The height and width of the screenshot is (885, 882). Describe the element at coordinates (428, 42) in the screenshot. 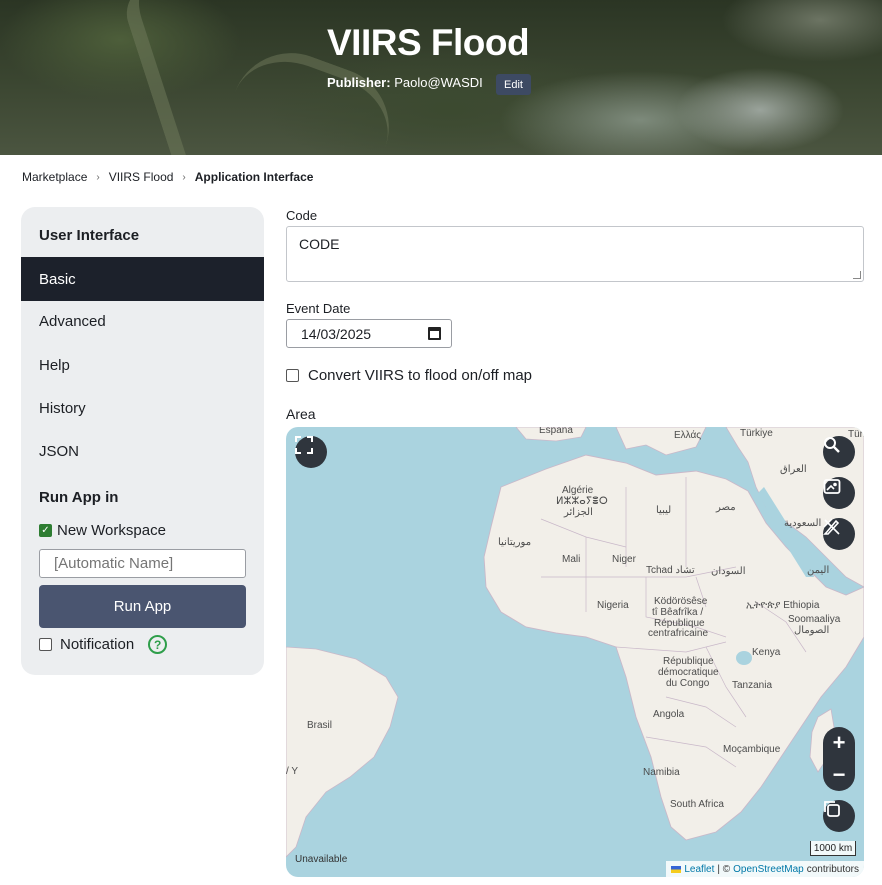

I see `app-title: VIIRS Flood` at that location.